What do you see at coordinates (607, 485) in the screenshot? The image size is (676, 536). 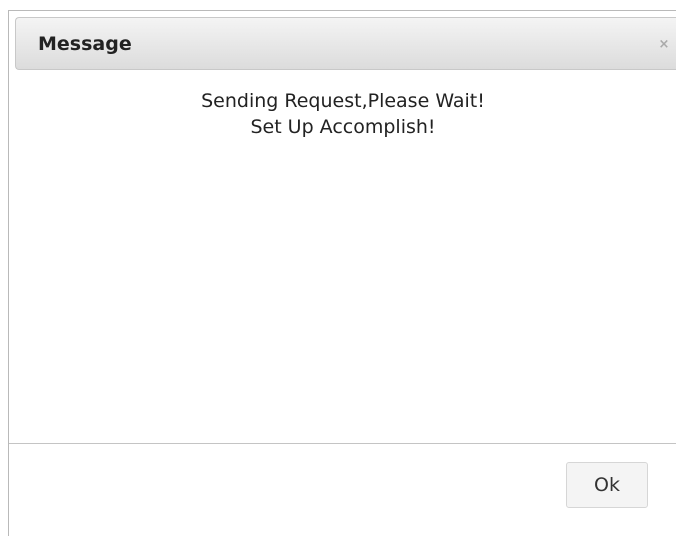 I see `ok-button: Ok` at bounding box center [607, 485].